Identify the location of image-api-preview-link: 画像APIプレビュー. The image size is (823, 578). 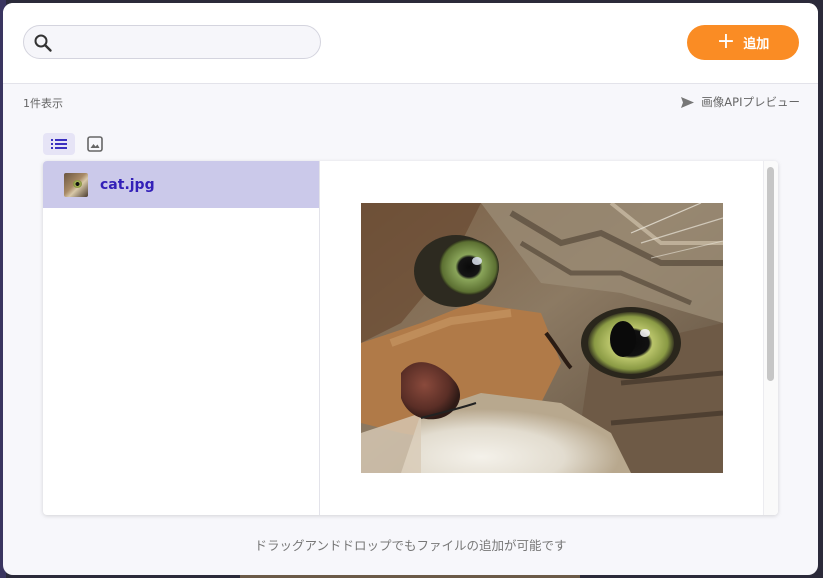
(740, 102).